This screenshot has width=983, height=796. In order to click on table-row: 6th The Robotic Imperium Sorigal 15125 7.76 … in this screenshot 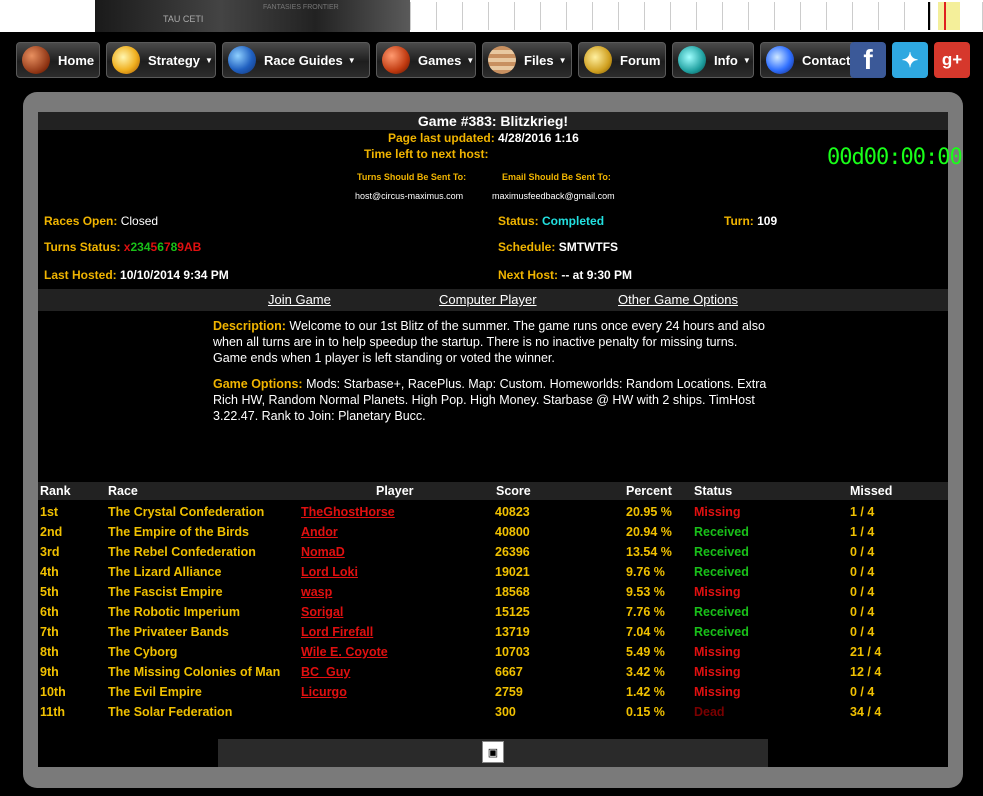, I will do `click(493, 612)`.